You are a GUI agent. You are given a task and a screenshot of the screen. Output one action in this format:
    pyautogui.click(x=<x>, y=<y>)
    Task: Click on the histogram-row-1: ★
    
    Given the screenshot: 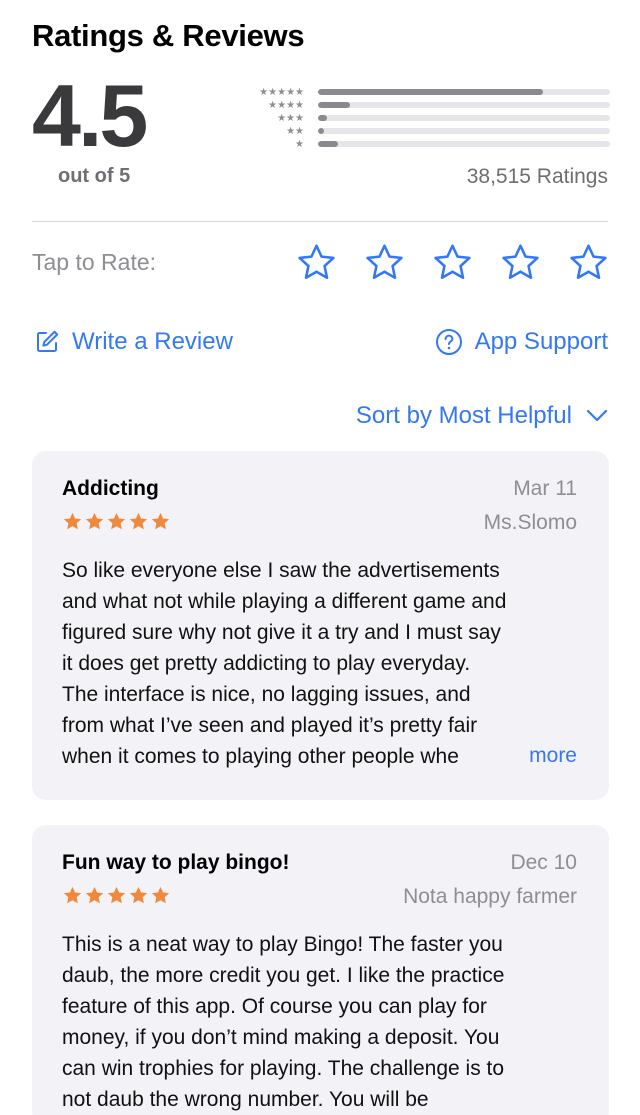 What is the action you would take?
    pyautogui.click(x=425, y=144)
    